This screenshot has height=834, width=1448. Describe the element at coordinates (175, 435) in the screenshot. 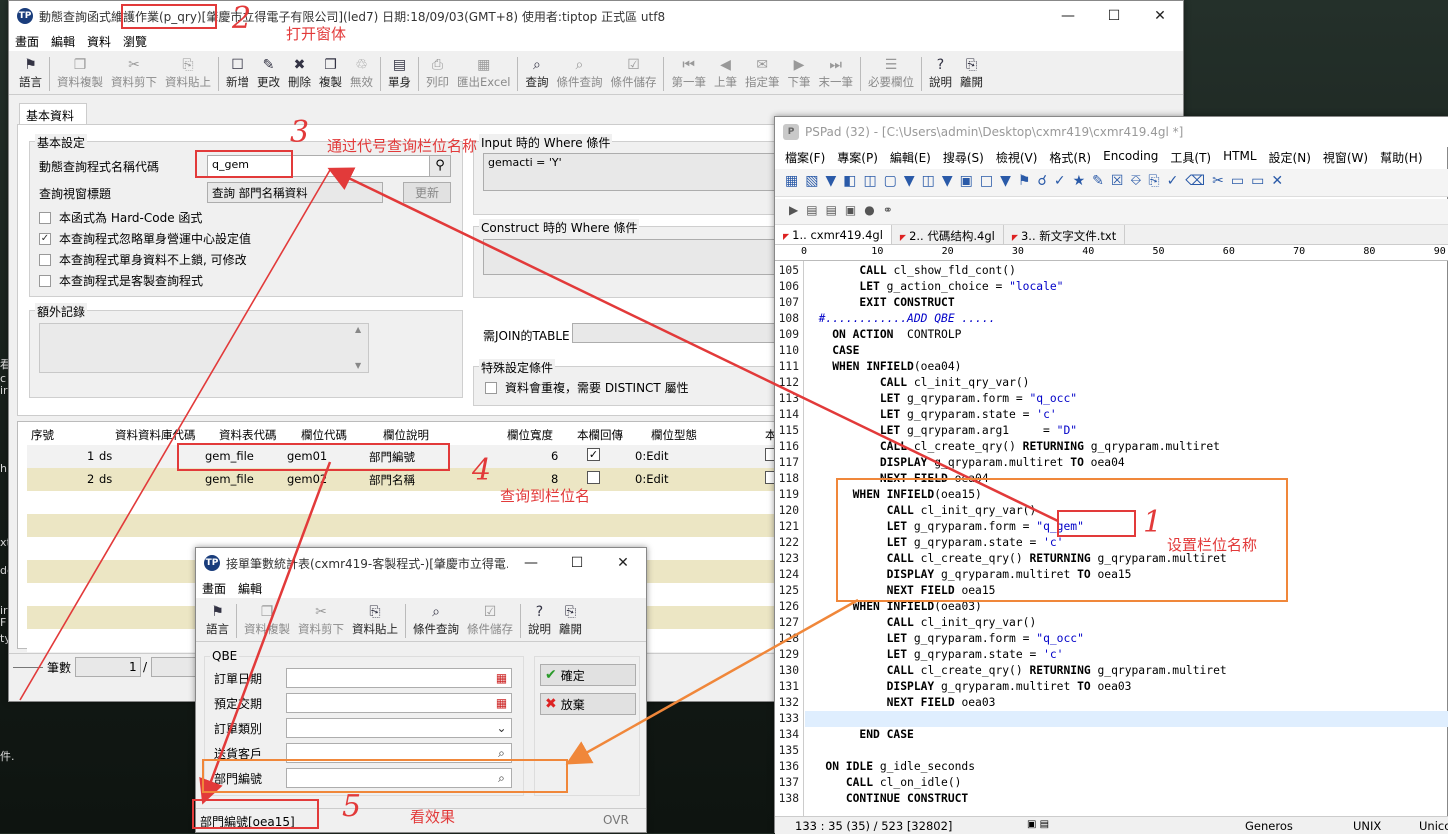

I see `arrow-field-to-grid` at that location.